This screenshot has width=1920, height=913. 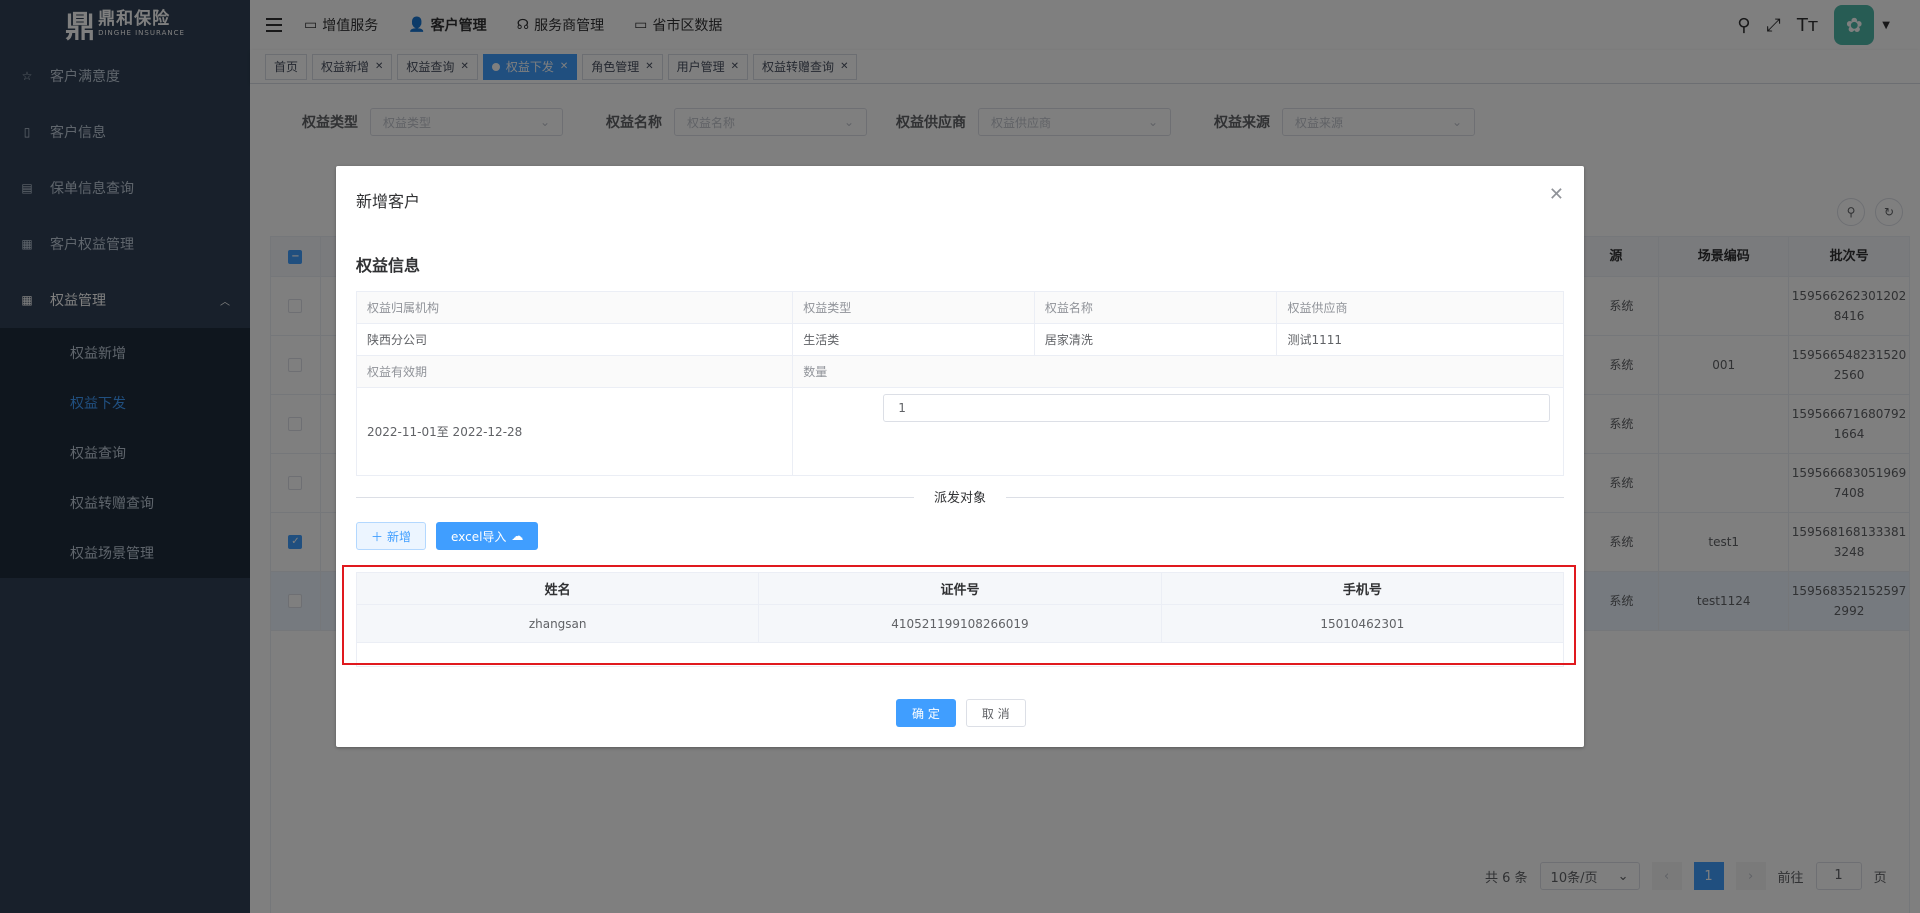 I want to click on validity-label: 权益有效期, so click(x=575, y=371).